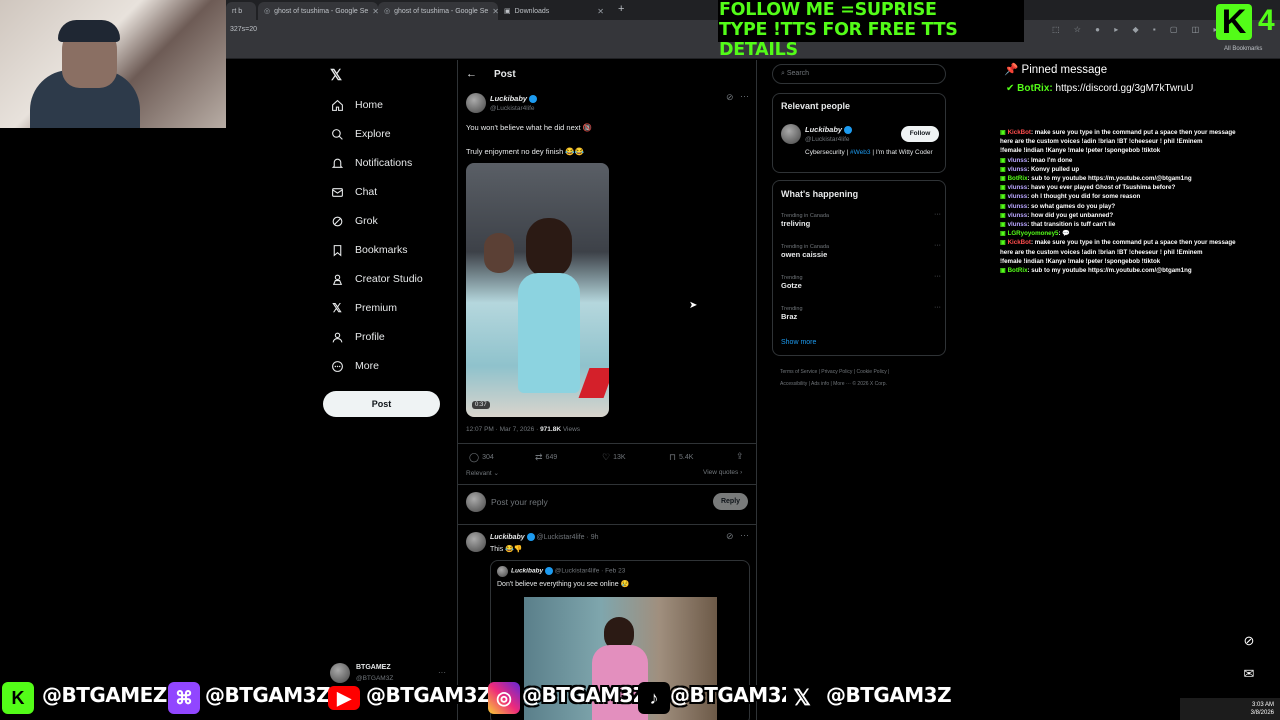 The height and width of the screenshot is (720, 1280). Describe the element at coordinates (1033, 233) in the screenshot. I see `chat-username: LGRyoyomoney5` at that location.